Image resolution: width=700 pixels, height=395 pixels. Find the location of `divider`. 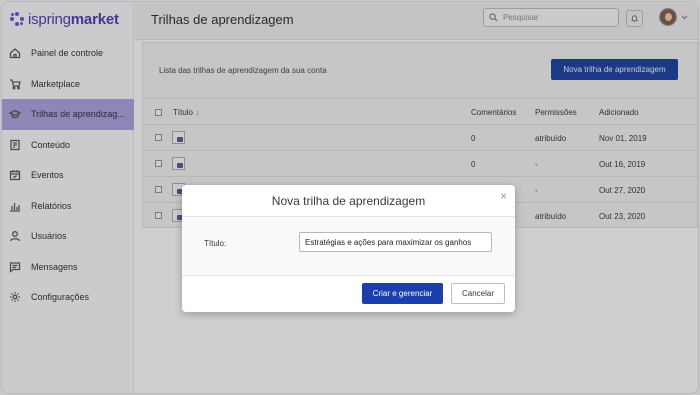

divider is located at coordinates (348, 275).